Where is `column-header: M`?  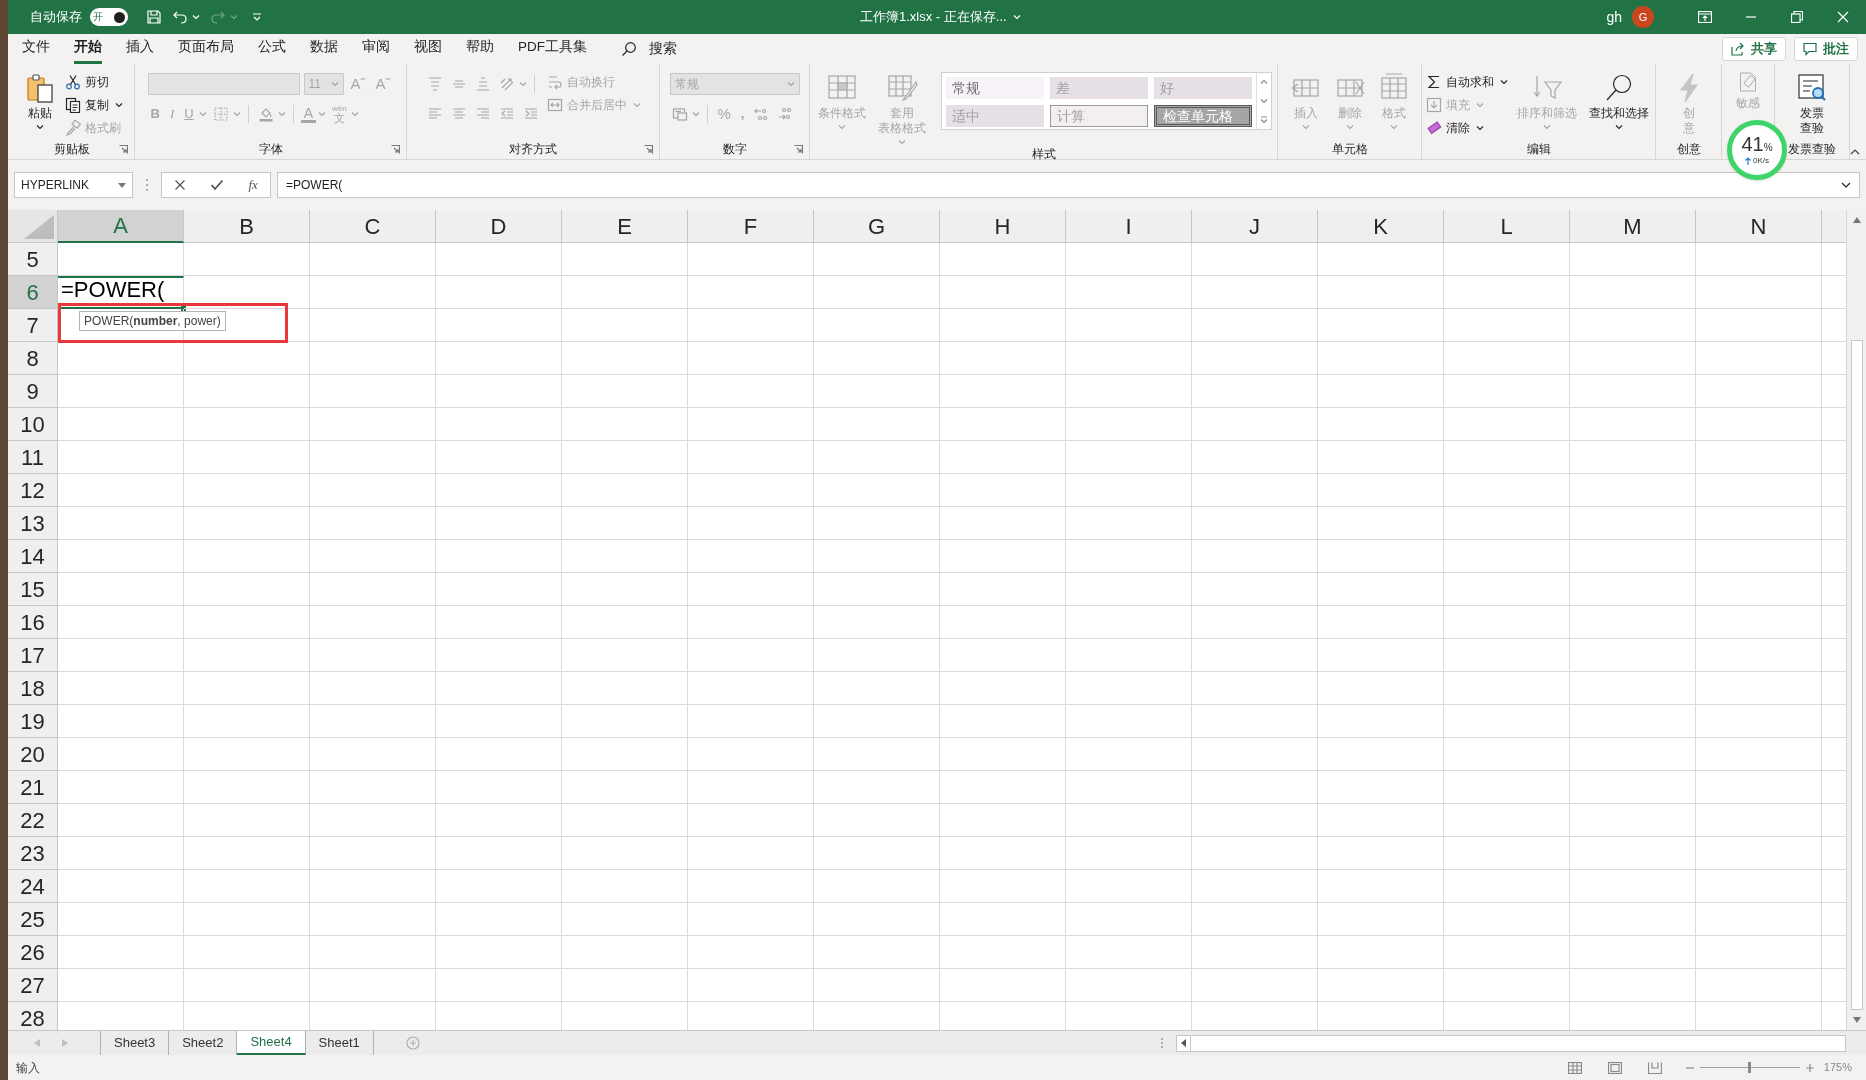 column-header: M is located at coordinates (1633, 226).